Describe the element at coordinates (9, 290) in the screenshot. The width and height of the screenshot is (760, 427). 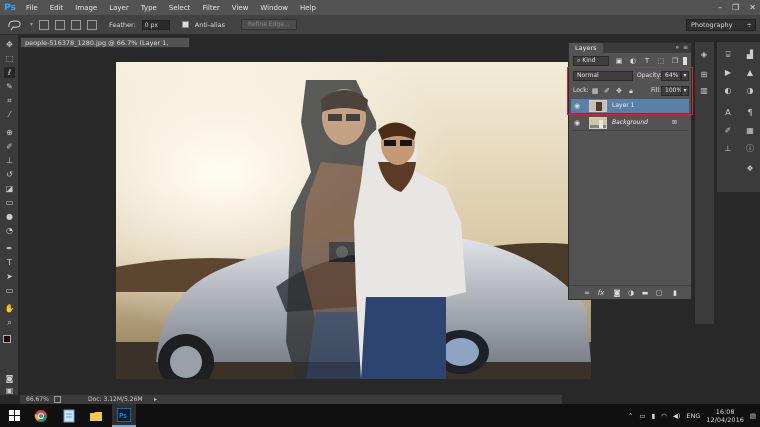
I see `shape-tool-icon: ▭` at that location.